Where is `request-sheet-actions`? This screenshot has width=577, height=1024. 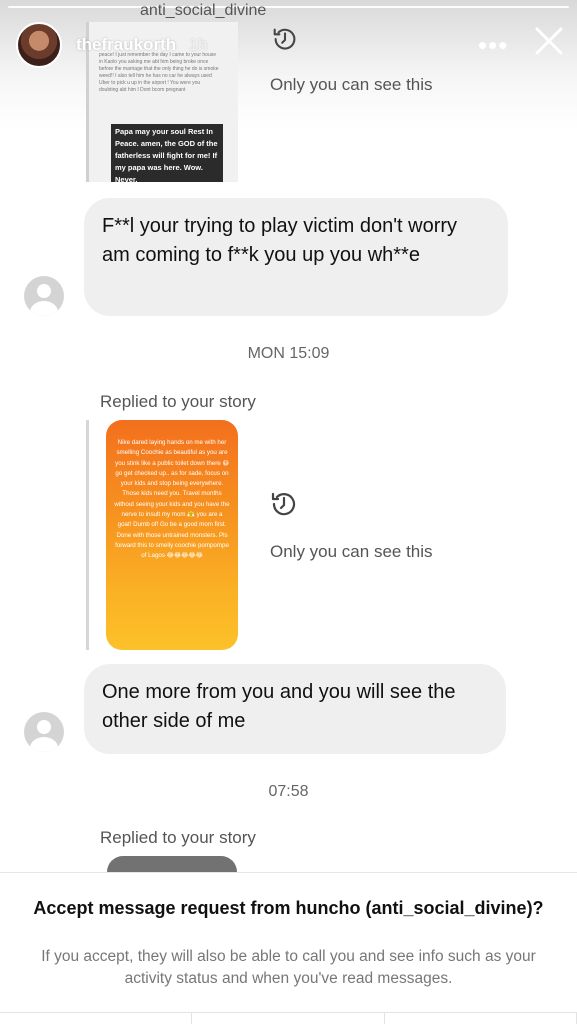 request-sheet-actions is located at coordinates (288, 1018).